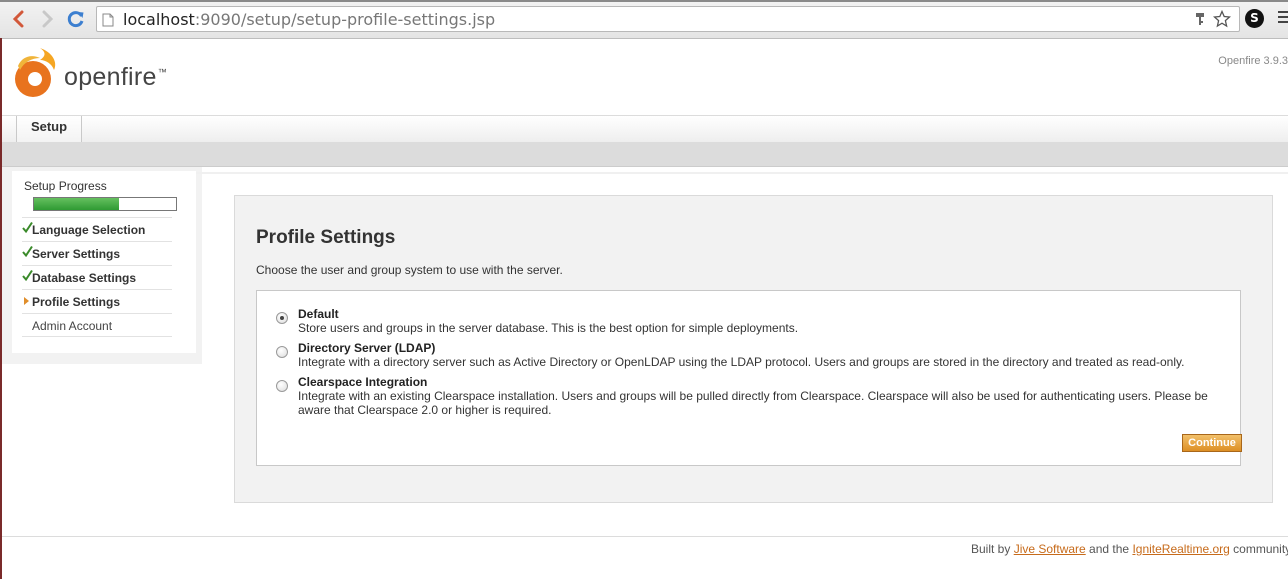 The image size is (1288, 579). Describe the element at coordinates (645, 536) in the screenshot. I see `footer-divider` at that location.